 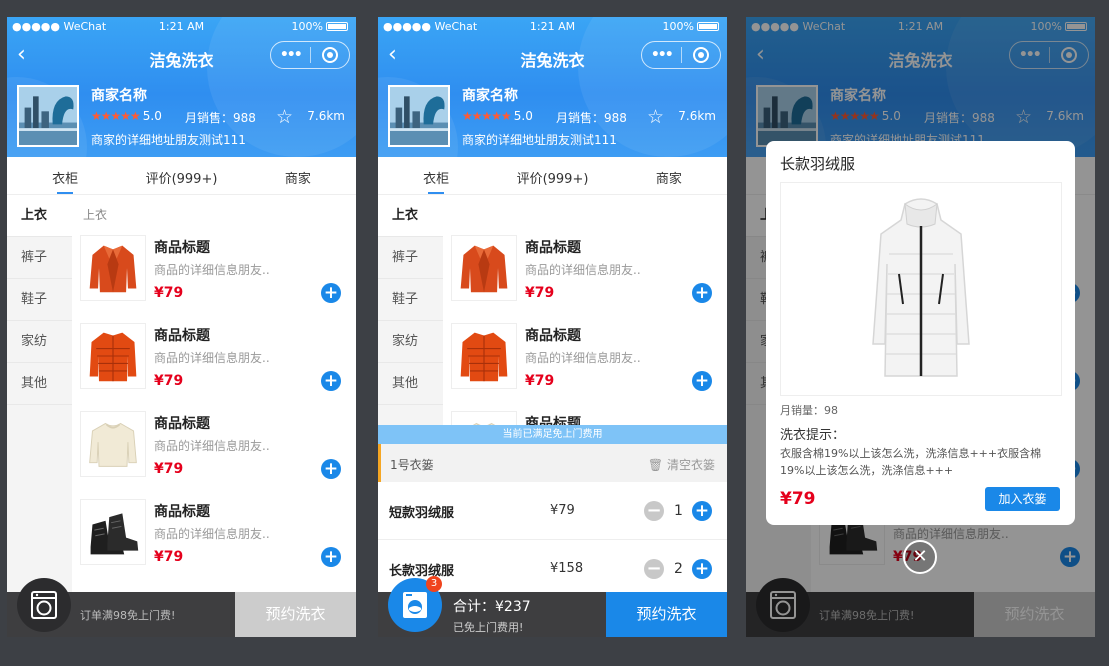 I want to click on basket-name: 1号衣篓, so click(x=412, y=465).